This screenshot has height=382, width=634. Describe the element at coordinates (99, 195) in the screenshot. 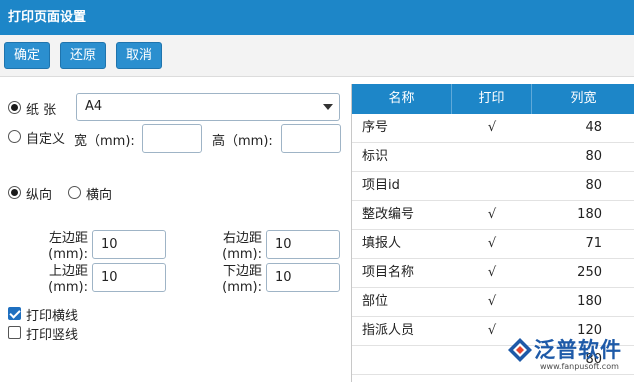

I see `landscape-label: 横向` at that location.